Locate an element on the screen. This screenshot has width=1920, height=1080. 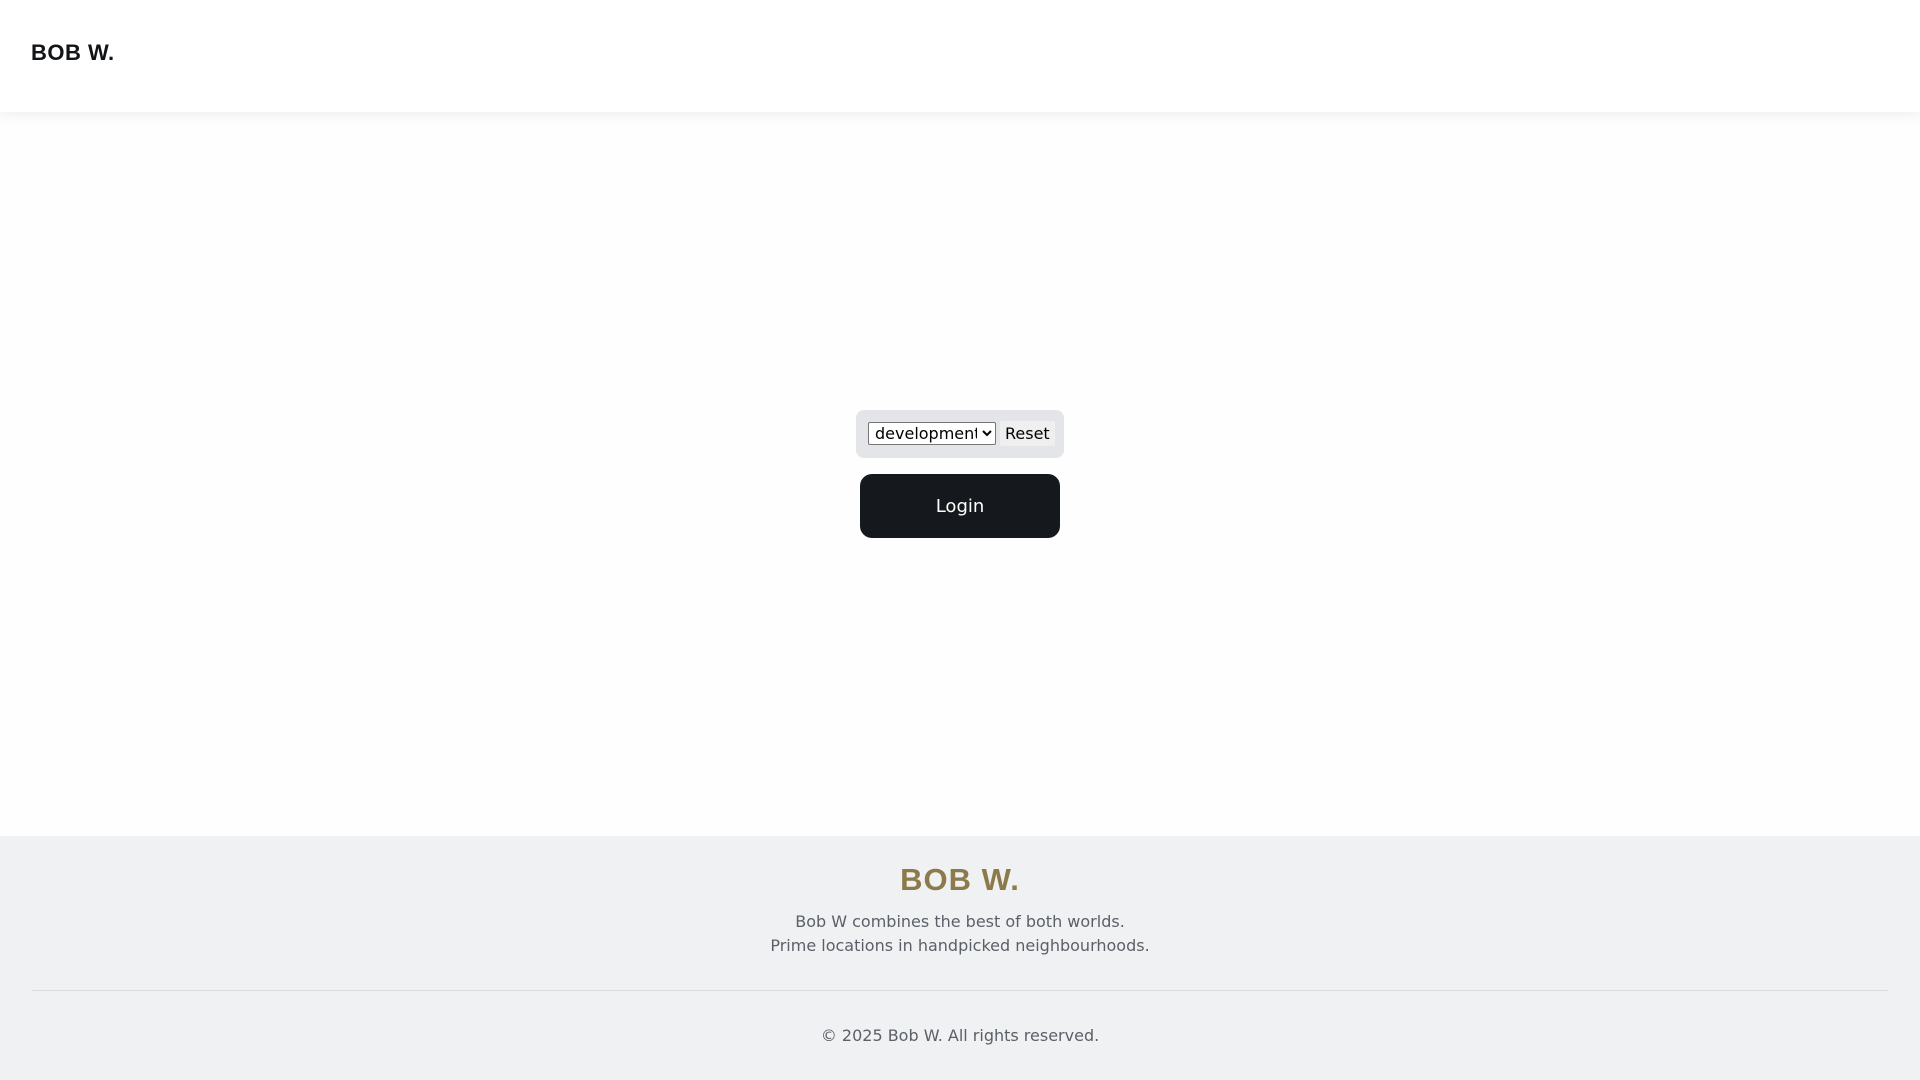
copyright-text: © 2025 Bob W. All rights reserved. is located at coordinates (960, 1035).